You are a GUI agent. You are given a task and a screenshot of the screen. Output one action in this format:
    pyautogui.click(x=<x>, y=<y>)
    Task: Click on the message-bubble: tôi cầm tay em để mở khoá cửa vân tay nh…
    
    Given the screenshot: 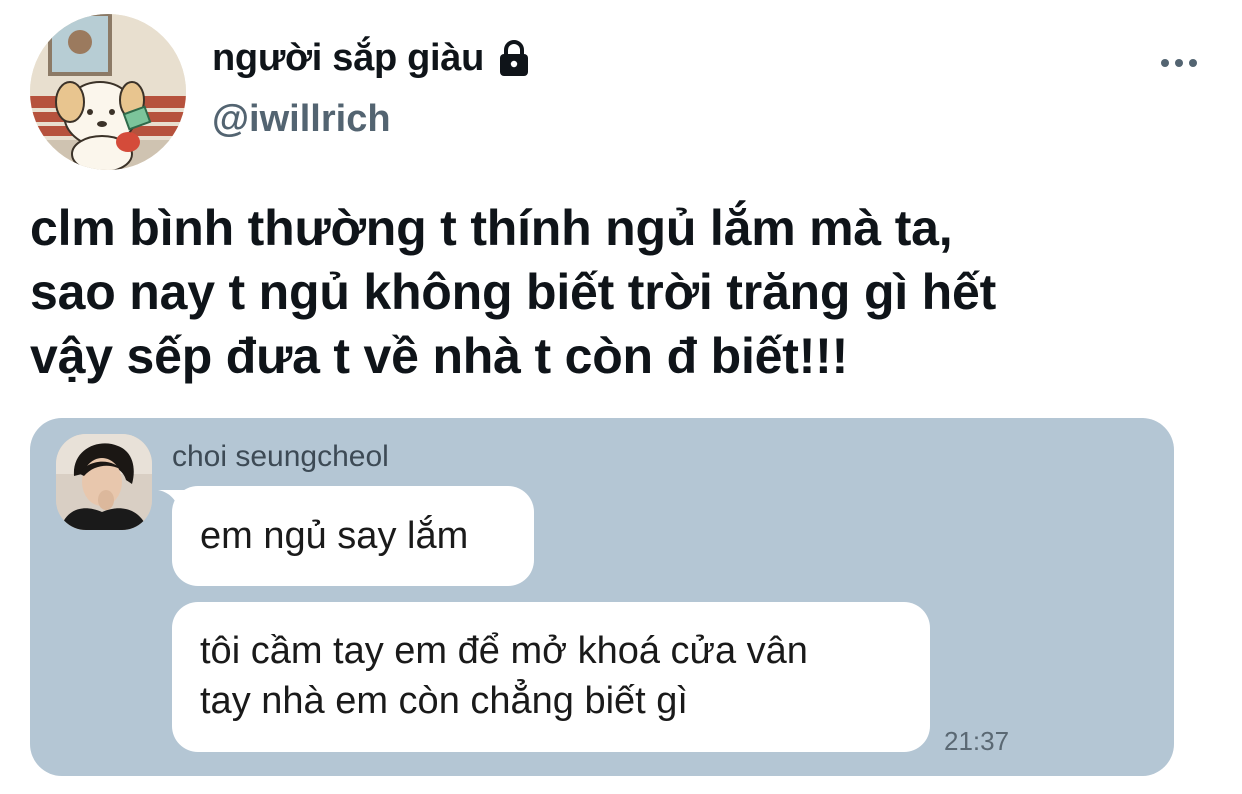 What is the action you would take?
    pyautogui.click(x=551, y=677)
    